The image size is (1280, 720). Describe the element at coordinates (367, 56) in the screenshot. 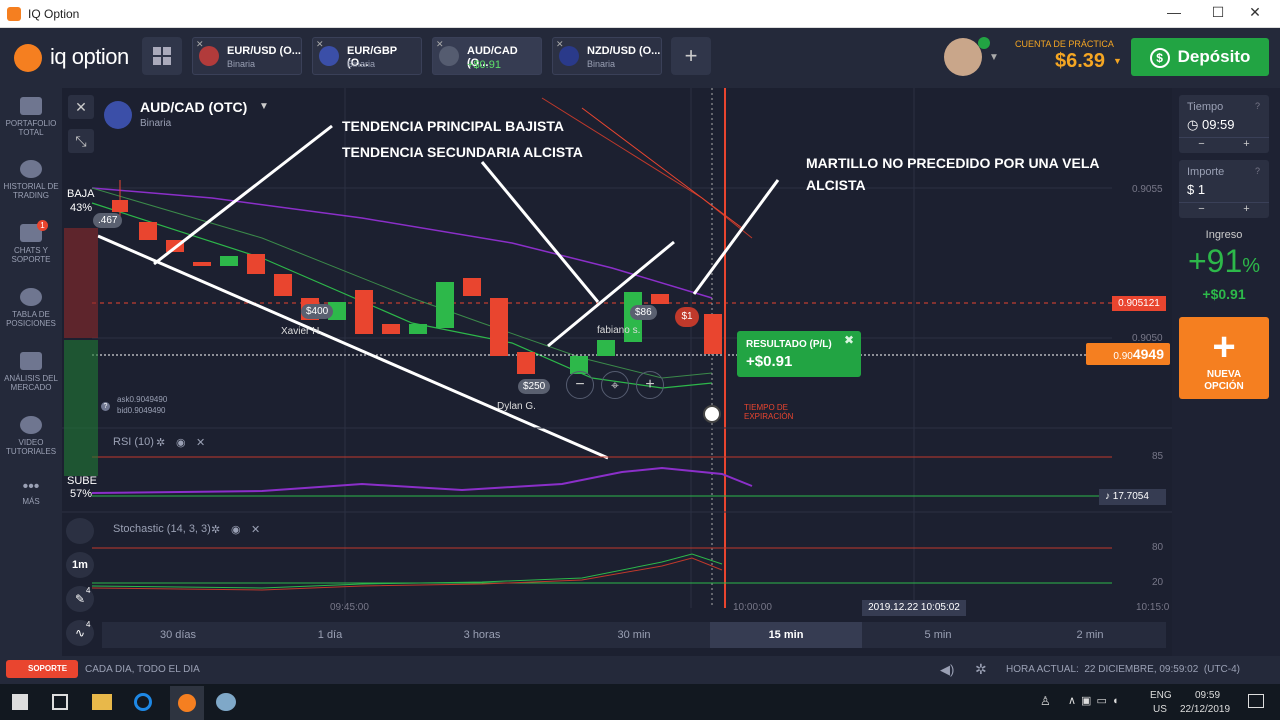

I see `tab-eurgbp: ✕ EUR/GBP (O... Binaria` at that location.